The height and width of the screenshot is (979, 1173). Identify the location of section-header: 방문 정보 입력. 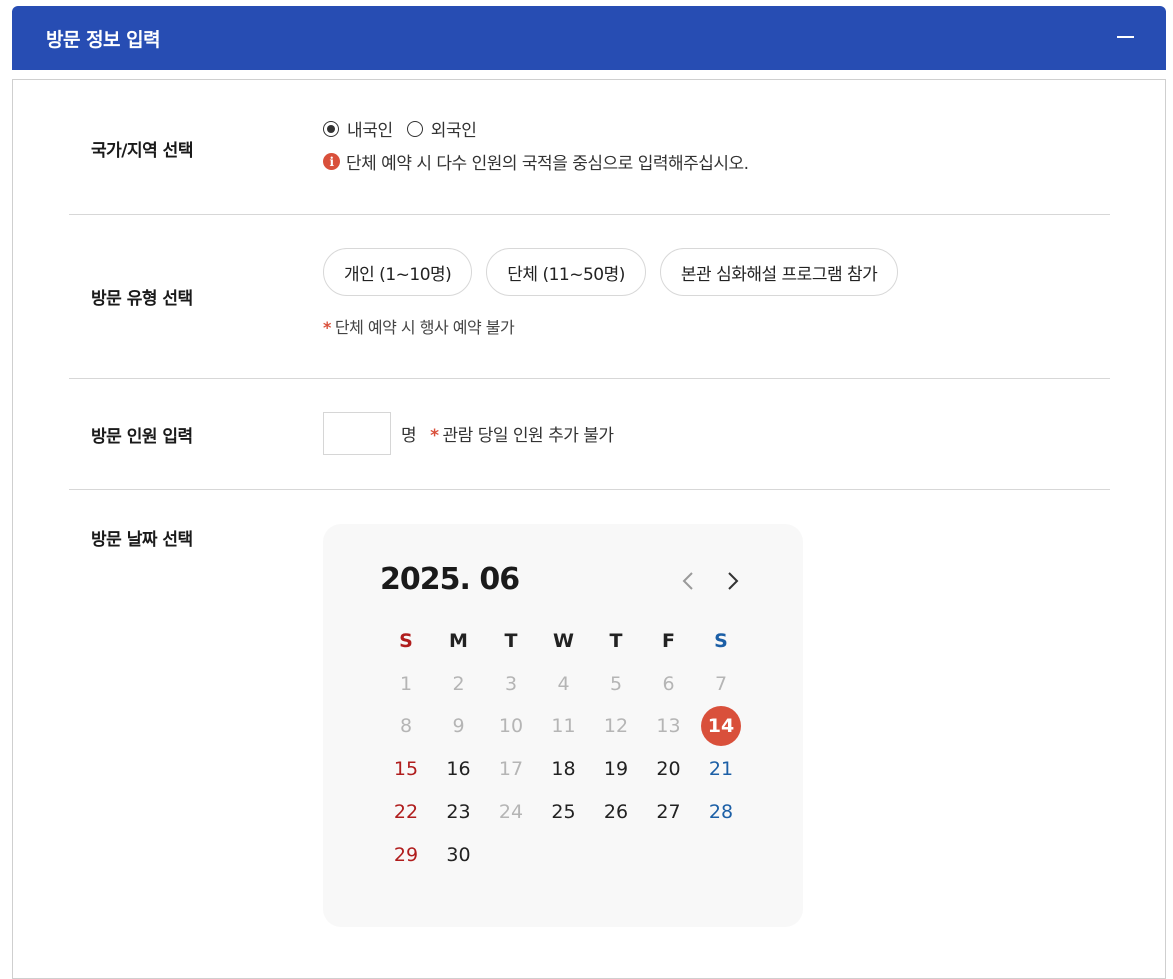
(589, 38).